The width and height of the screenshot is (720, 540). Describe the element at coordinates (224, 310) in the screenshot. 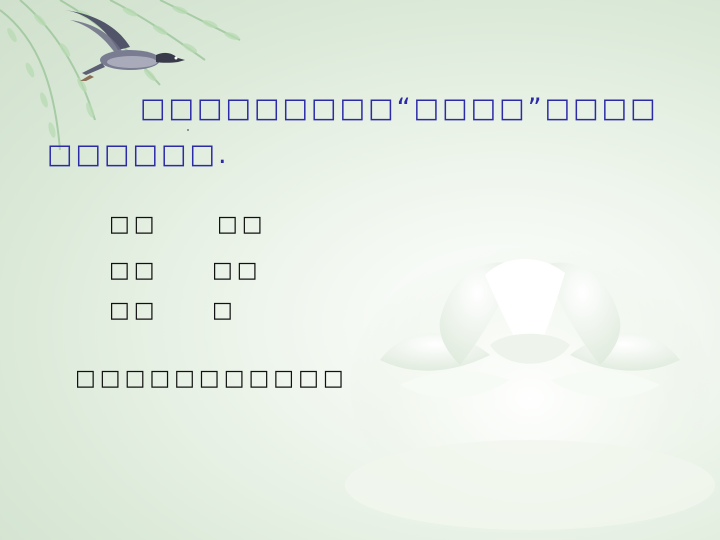

I see `word-item: □` at that location.